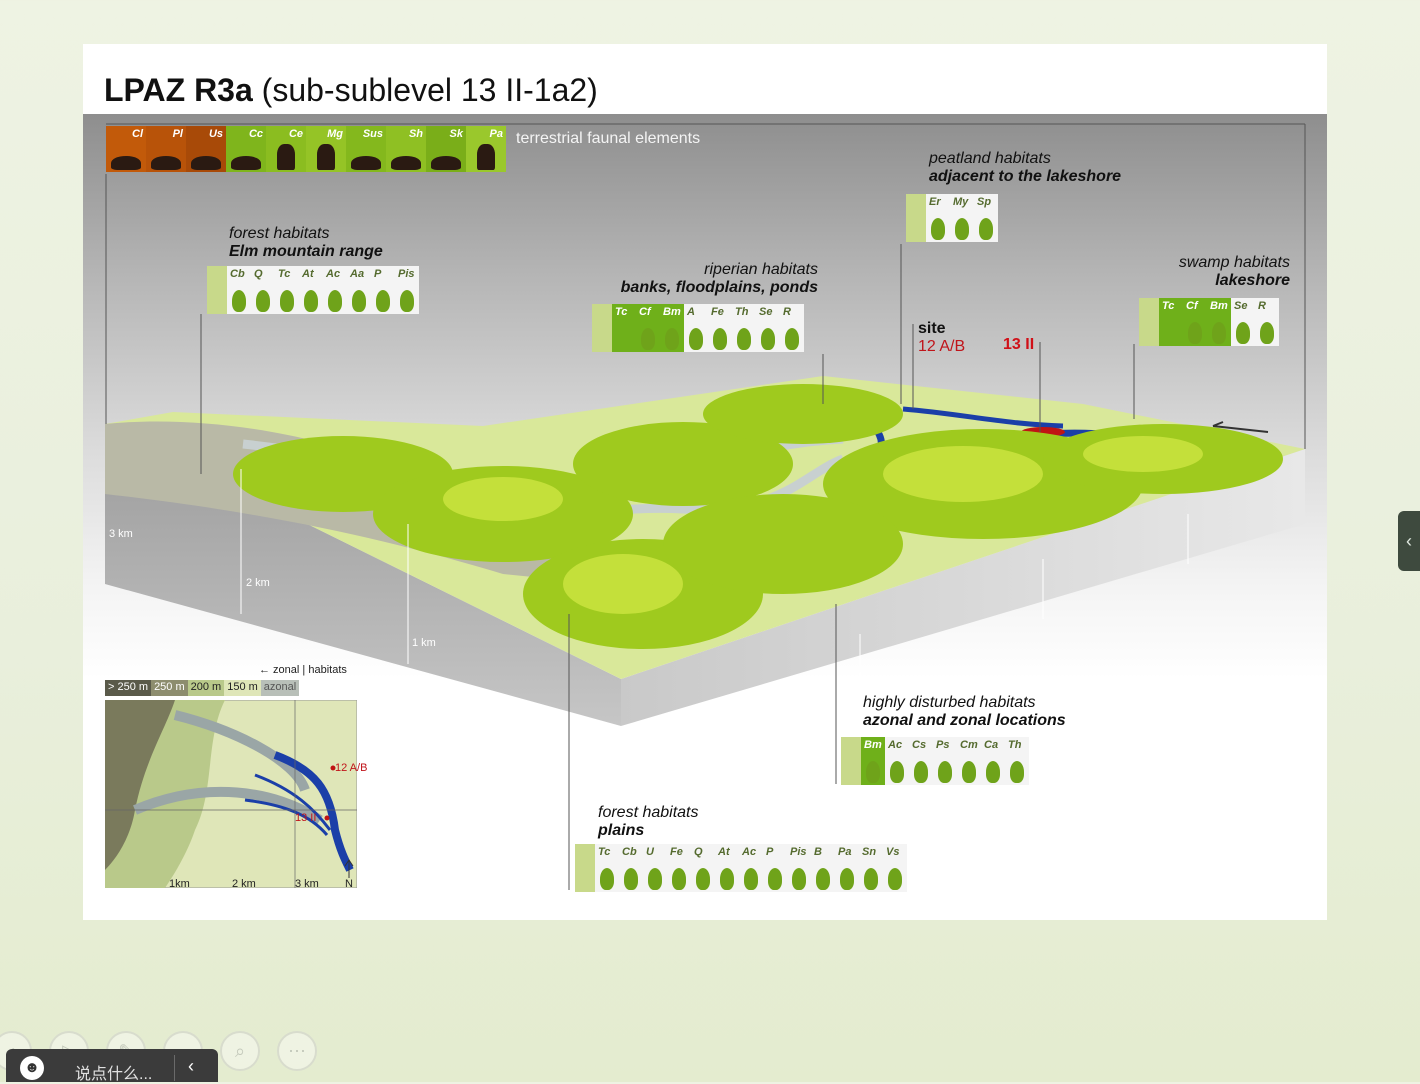 This screenshot has height=1084, width=1420. I want to click on species-cell: Sn, so click(871, 868).